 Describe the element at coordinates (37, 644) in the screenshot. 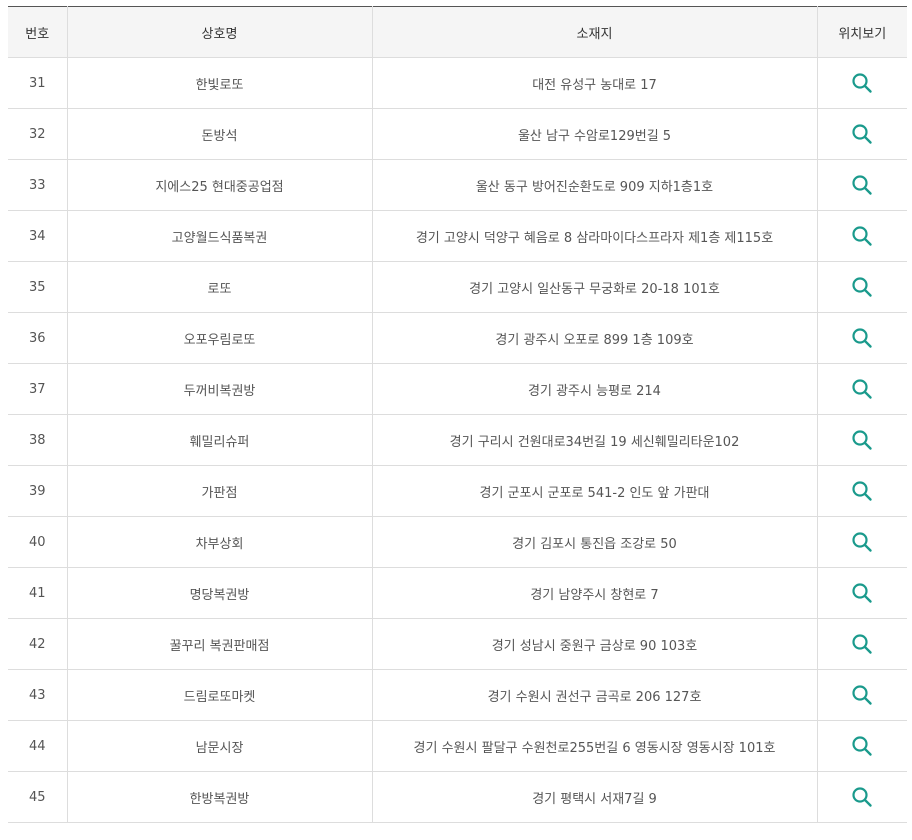

I see `row-number: 42` at that location.